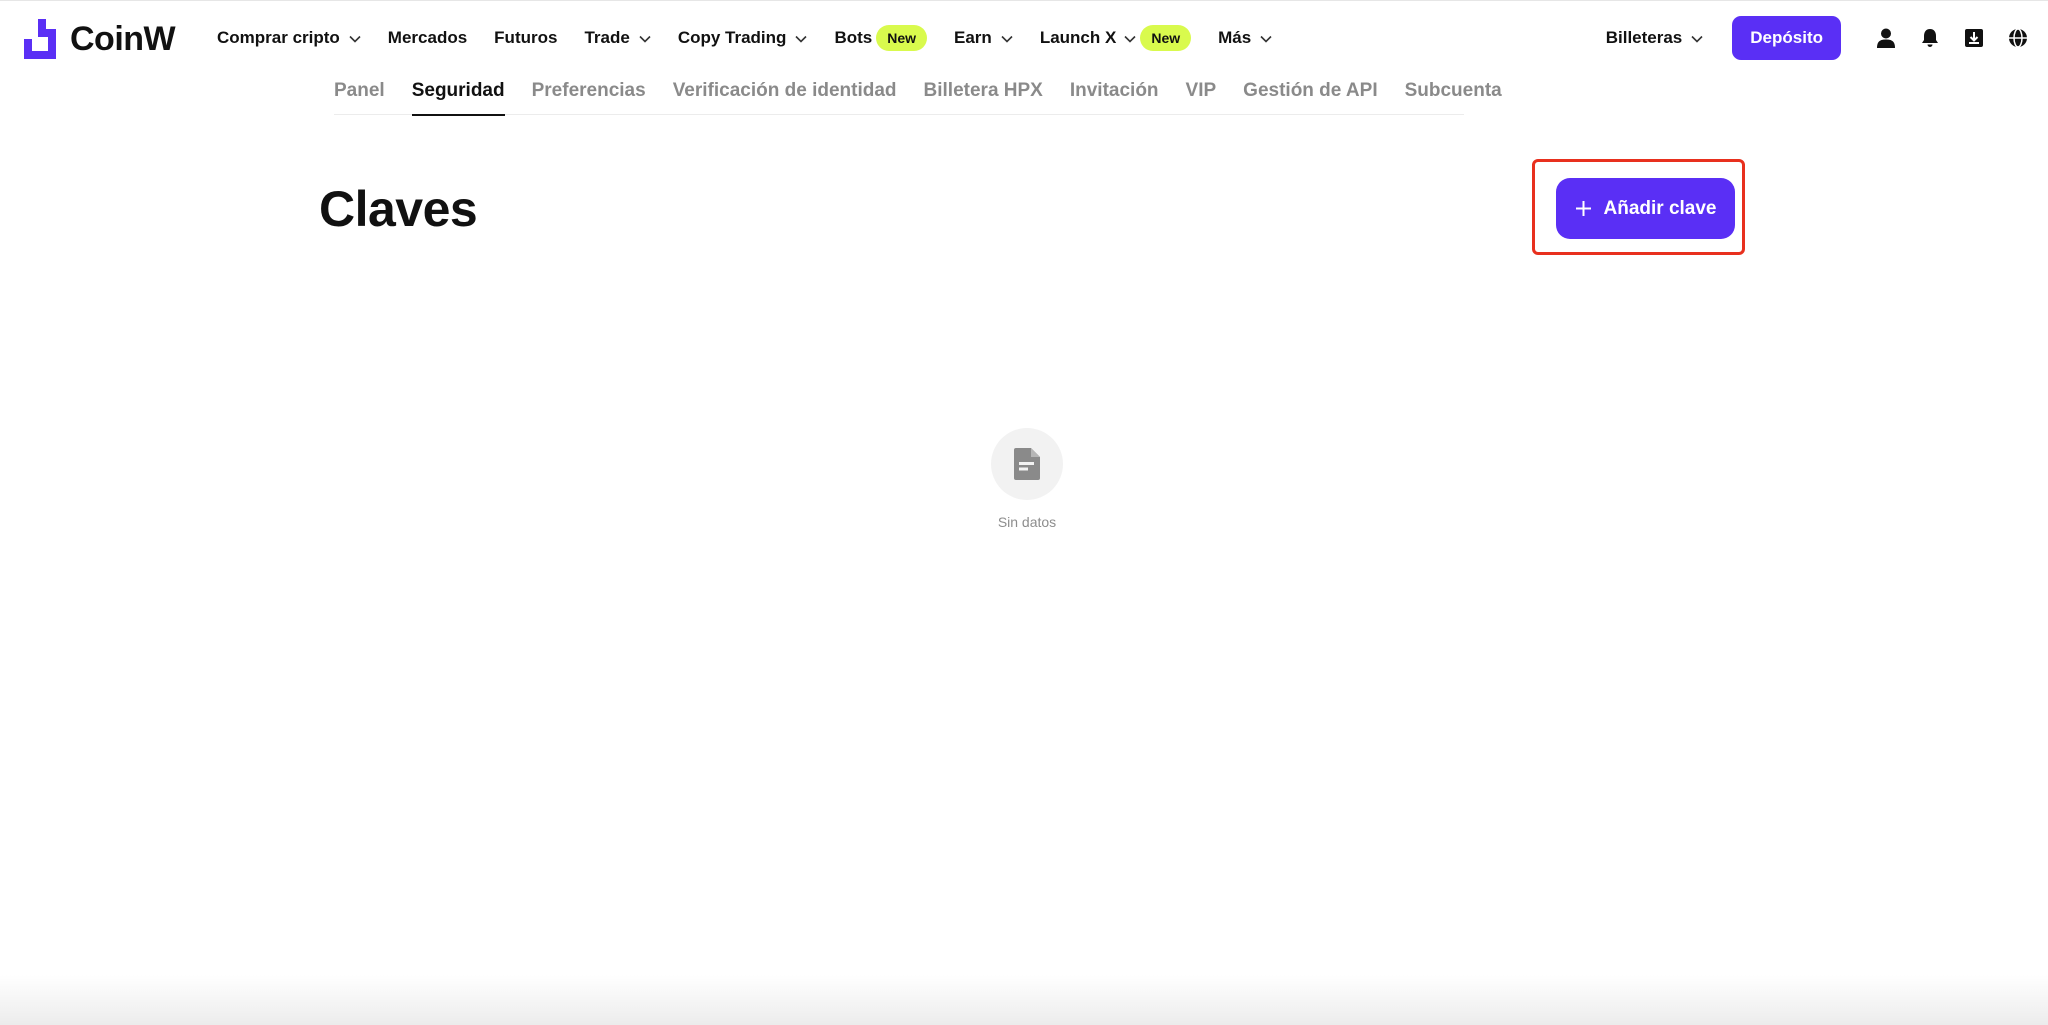 Image resolution: width=2048 pixels, height=1025 pixels. What do you see at coordinates (1583, 208) in the screenshot?
I see `plus-icon` at bounding box center [1583, 208].